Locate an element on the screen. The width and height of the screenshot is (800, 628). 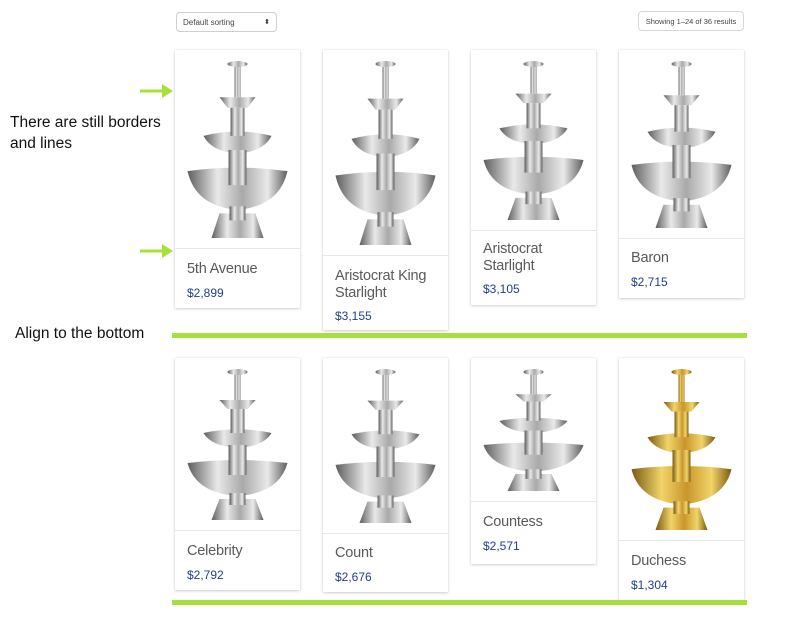
product-card: Baron $2,715 is located at coordinates (681, 174).